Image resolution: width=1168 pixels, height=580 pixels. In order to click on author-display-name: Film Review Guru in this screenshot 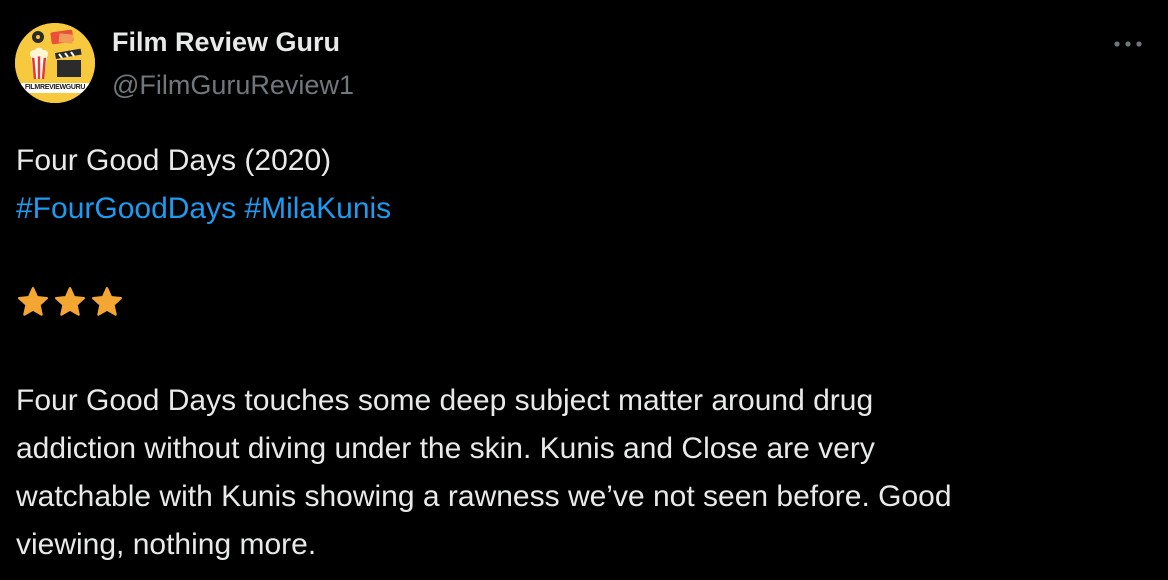, I will do `click(226, 42)`.